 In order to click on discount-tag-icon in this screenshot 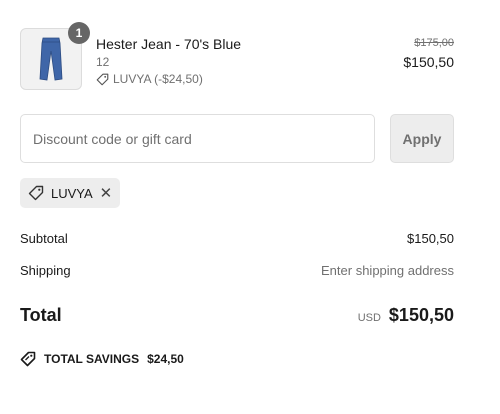, I will do `click(28, 359)`.